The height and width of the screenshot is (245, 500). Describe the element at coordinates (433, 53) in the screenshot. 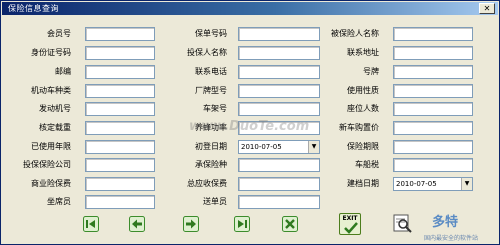

I see `address-input` at that location.